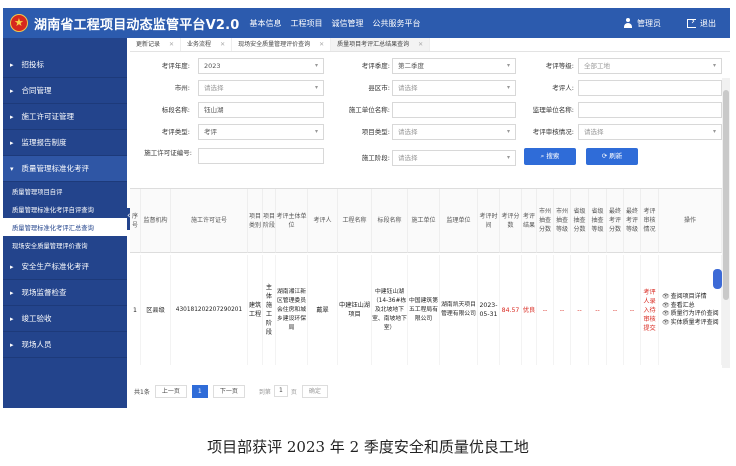 The image size is (736, 466). What do you see at coordinates (690, 221) in the screenshot?
I see `col-header: 操作` at bounding box center [690, 221].